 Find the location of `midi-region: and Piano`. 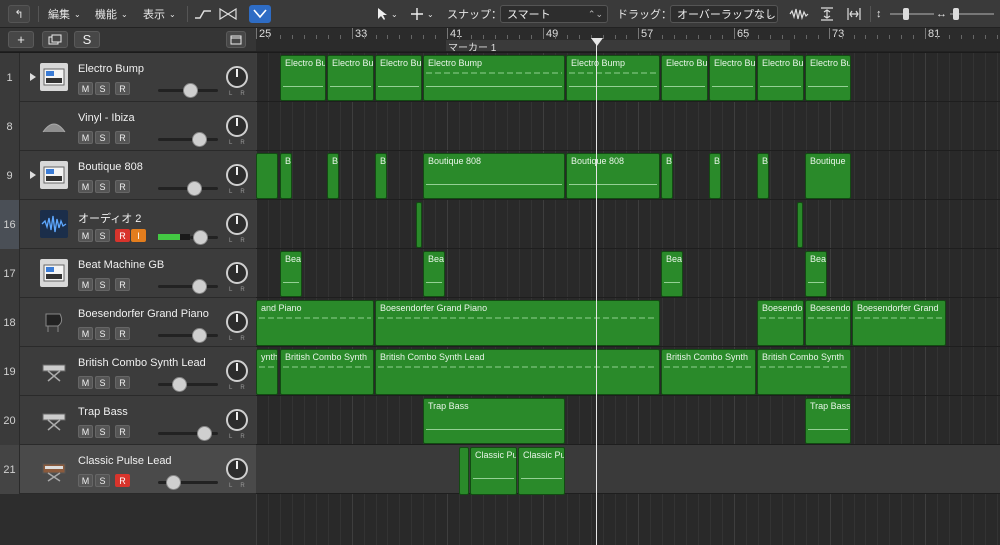

midi-region: and Piano is located at coordinates (315, 323).